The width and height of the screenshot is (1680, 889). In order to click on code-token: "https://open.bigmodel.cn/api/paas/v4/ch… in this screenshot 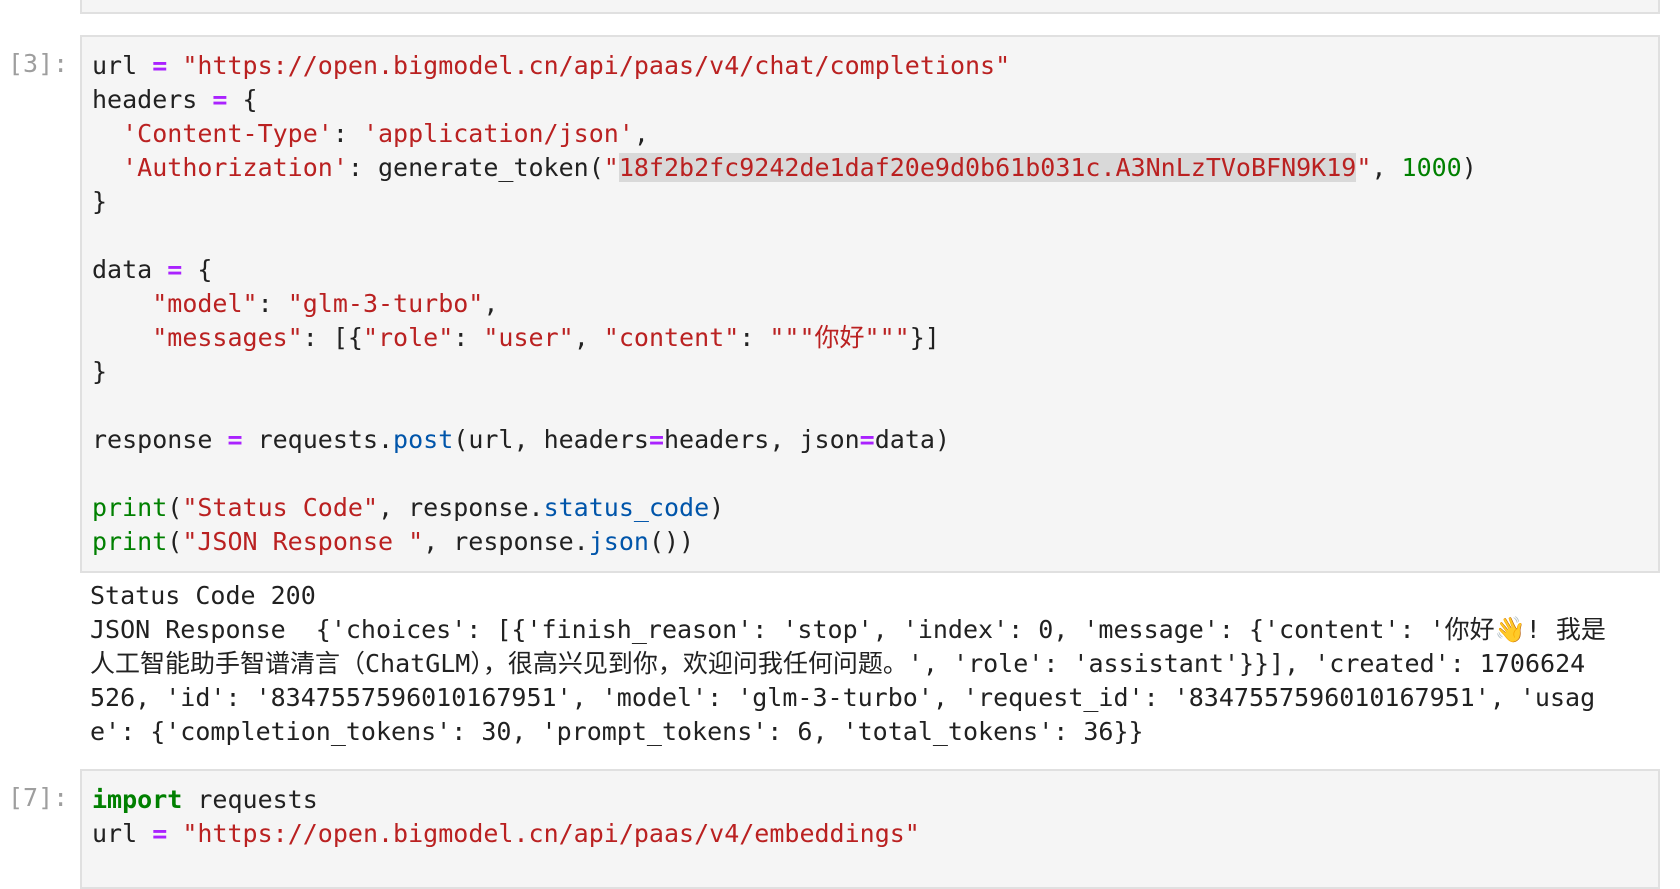, I will do `click(596, 65)`.